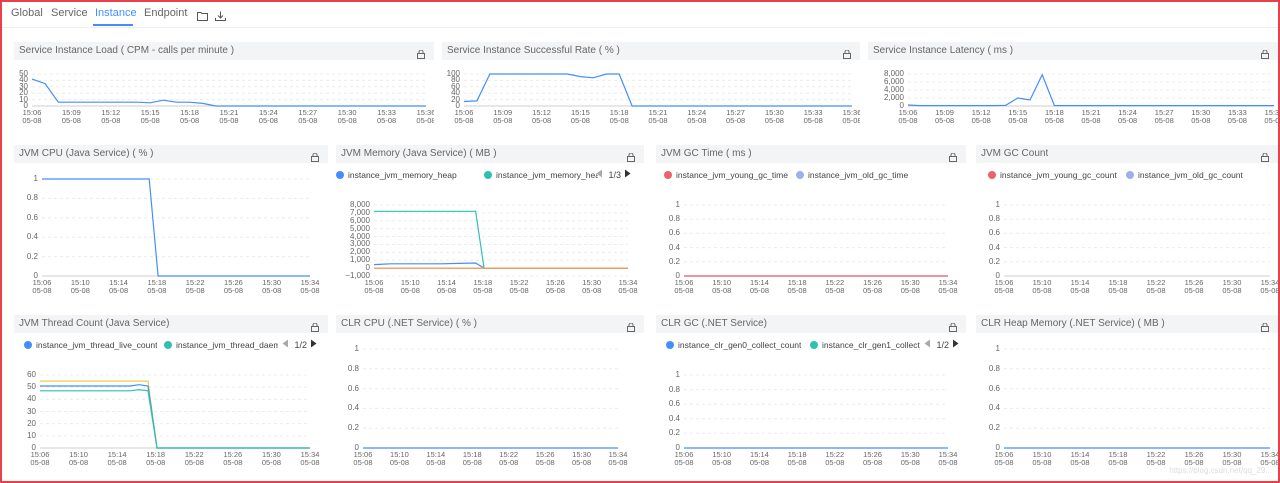  What do you see at coordinates (640, 15) in the screenshot?
I see `tab-bar: Global Service Instance Endpoint` at bounding box center [640, 15].